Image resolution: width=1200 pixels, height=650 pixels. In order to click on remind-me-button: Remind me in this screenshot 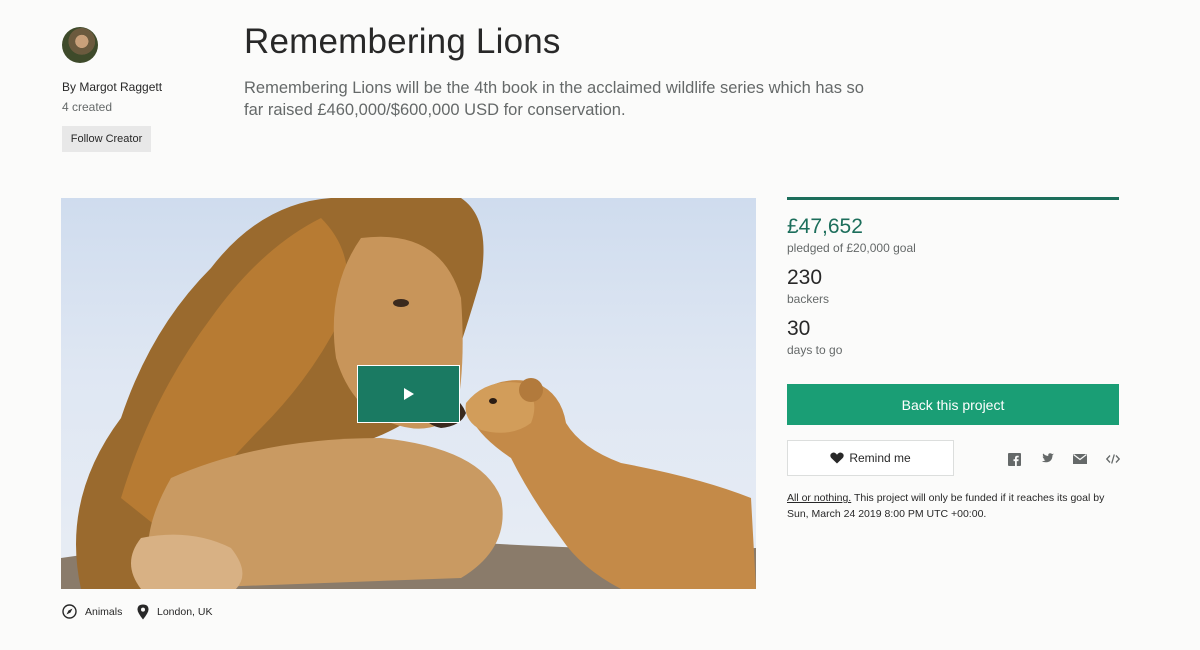, I will do `click(870, 458)`.